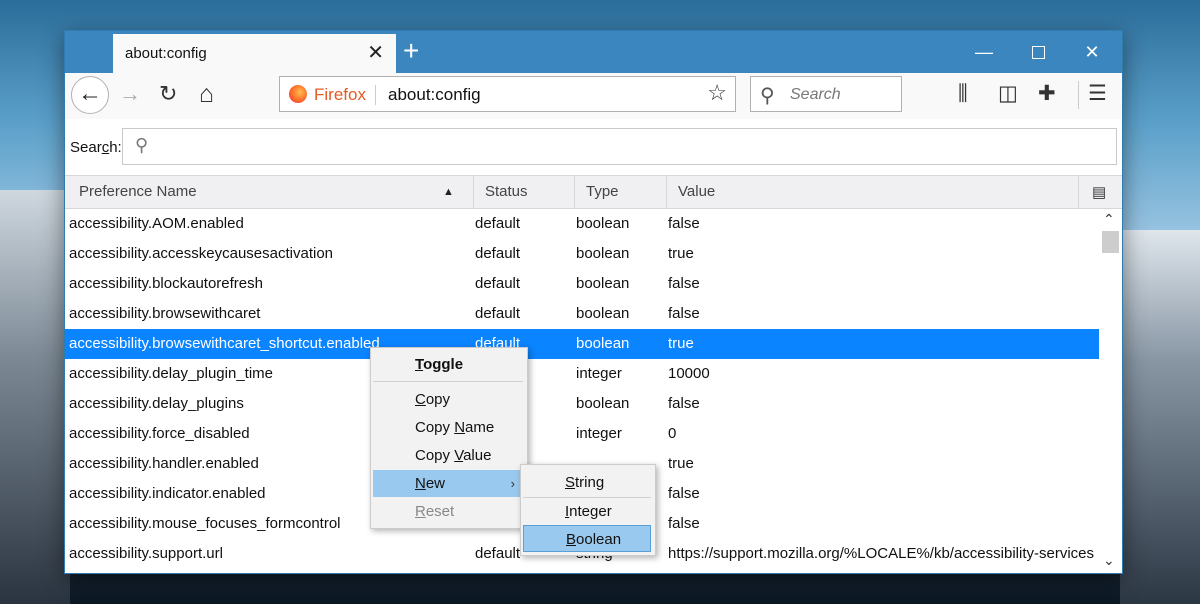 This screenshot has width=1200, height=604. I want to click on pref-value-cell: 10000, so click(689, 373).